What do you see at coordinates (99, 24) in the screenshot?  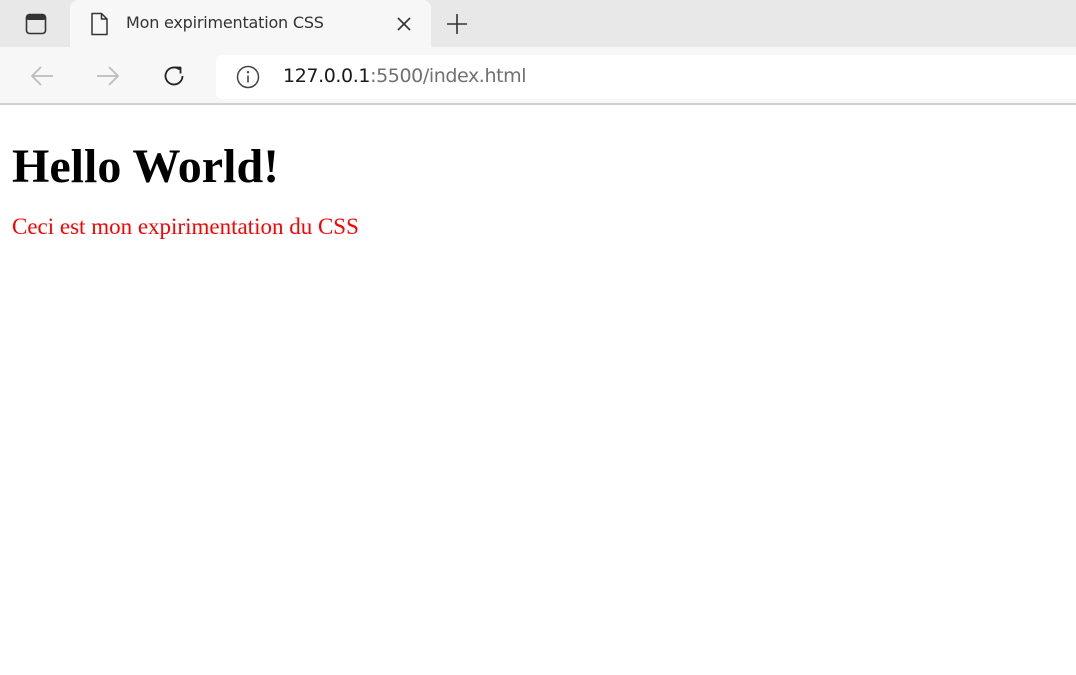 I see `page-icon` at bounding box center [99, 24].